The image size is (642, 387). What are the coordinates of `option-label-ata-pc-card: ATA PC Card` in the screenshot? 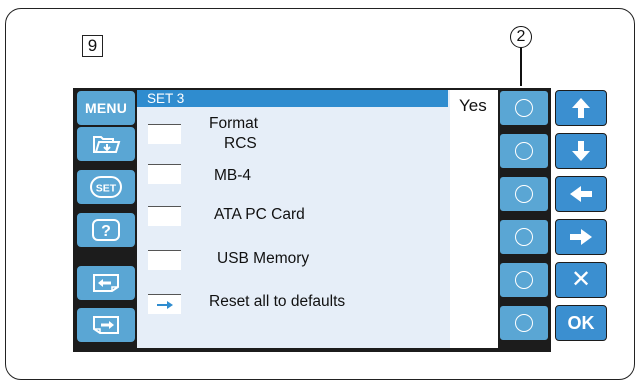 It's located at (259, 214).